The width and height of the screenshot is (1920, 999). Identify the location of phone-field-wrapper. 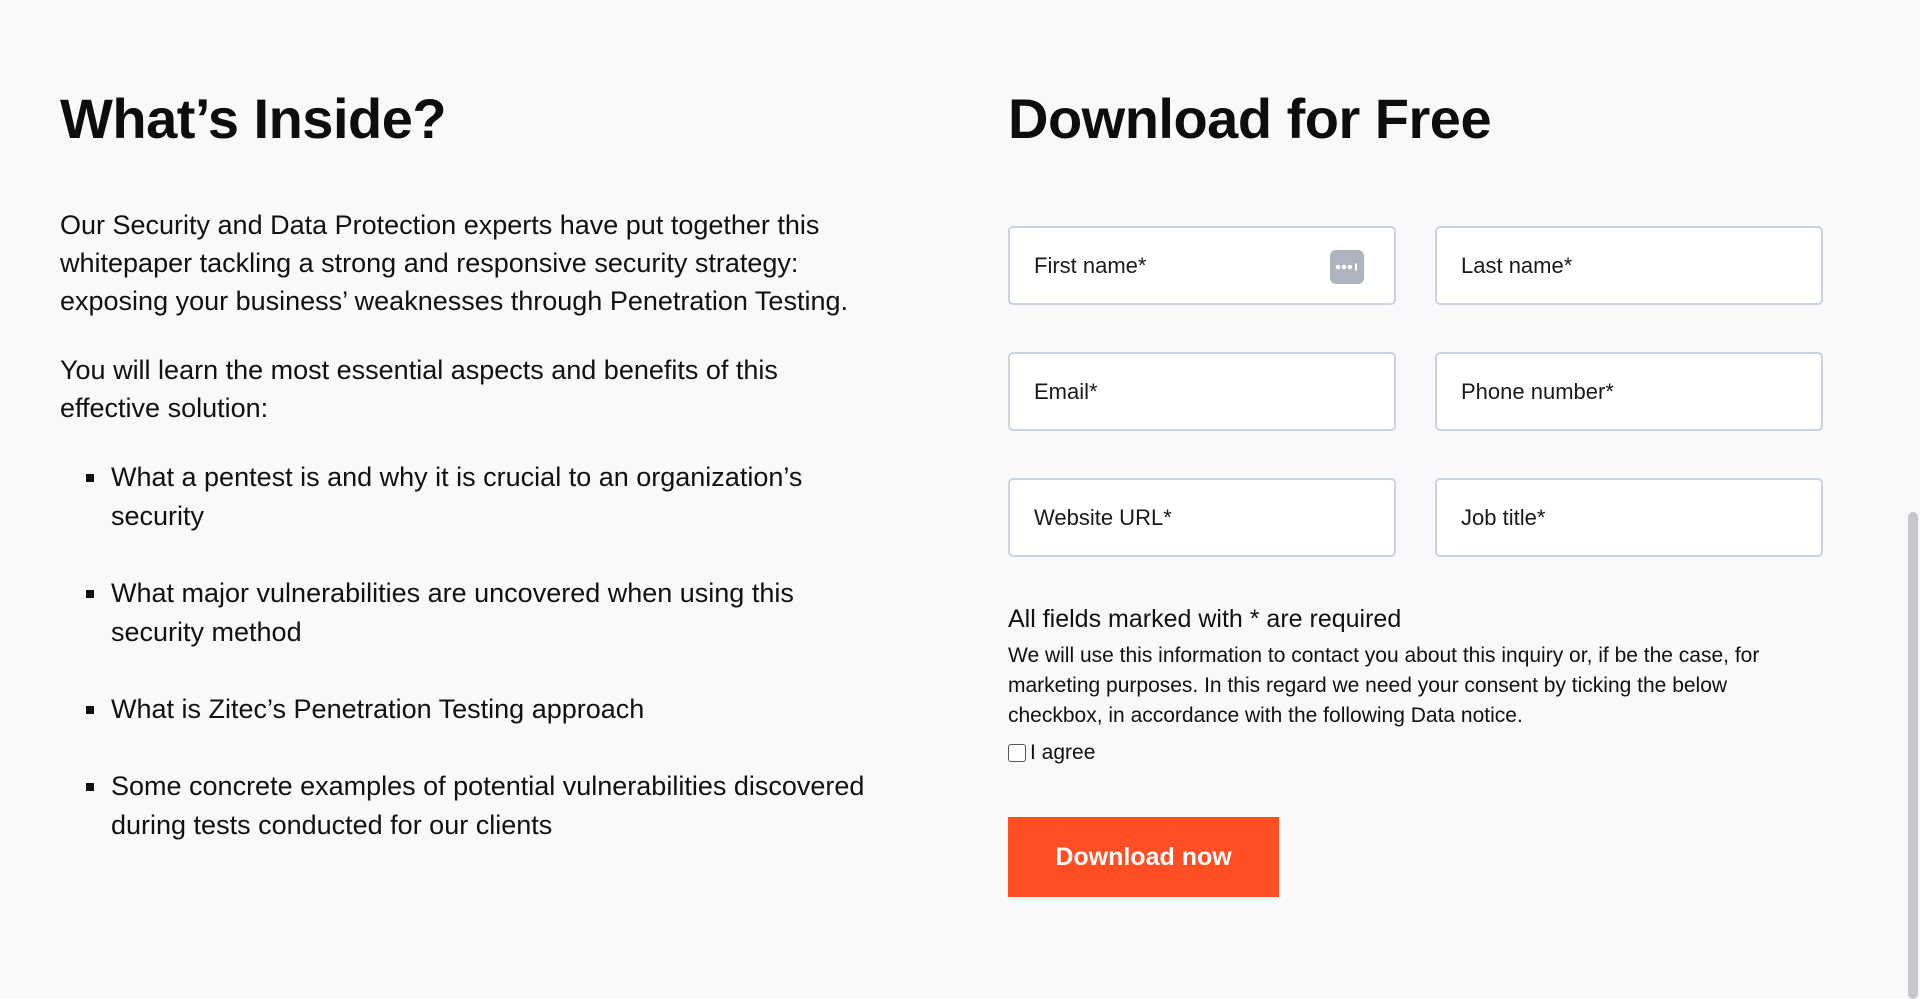
(1629, 391).